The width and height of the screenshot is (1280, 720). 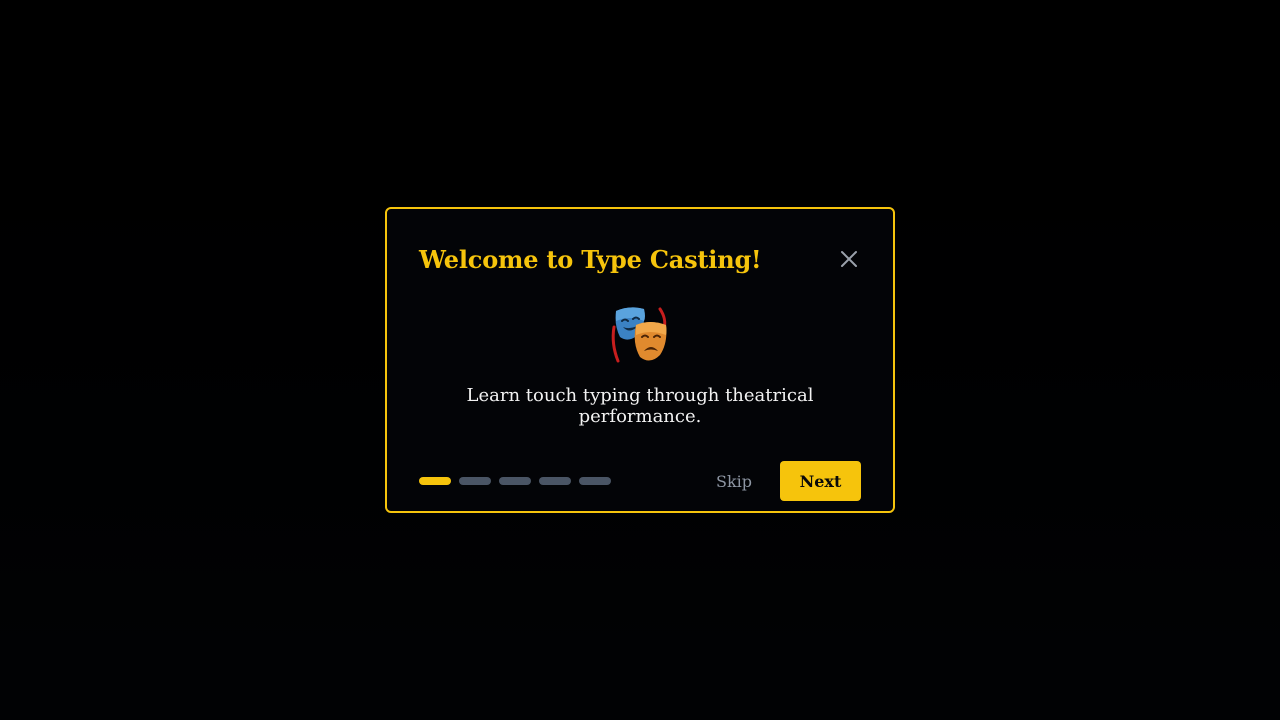 What do you see at coordinates (640, 335) in the screenshot?
I see `theater-masks-icon` at bounding box center [640, 335].